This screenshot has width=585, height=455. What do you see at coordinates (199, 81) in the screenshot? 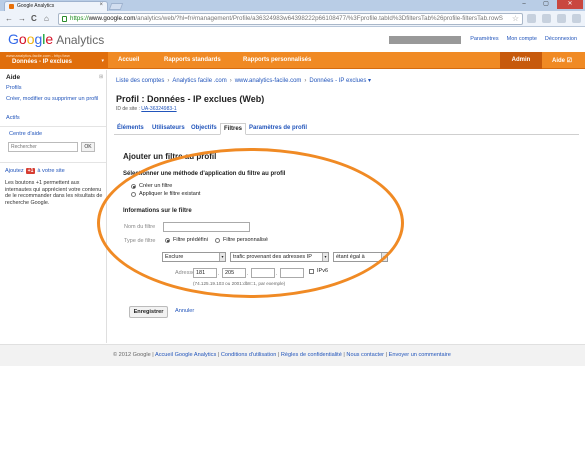
I see `breadcrumb-item: Analytics facile .com` at bounding box center [199, 81].